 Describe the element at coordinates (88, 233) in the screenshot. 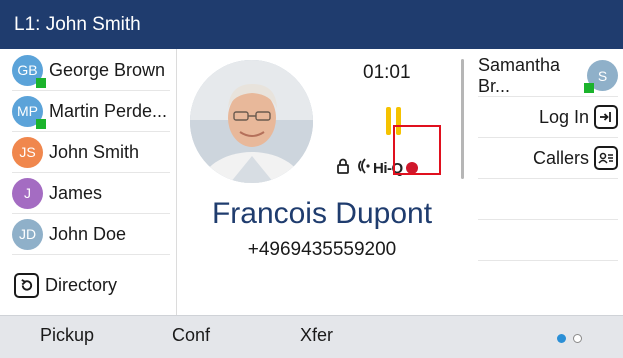

I see `line-key-label: John Doe` at that location.